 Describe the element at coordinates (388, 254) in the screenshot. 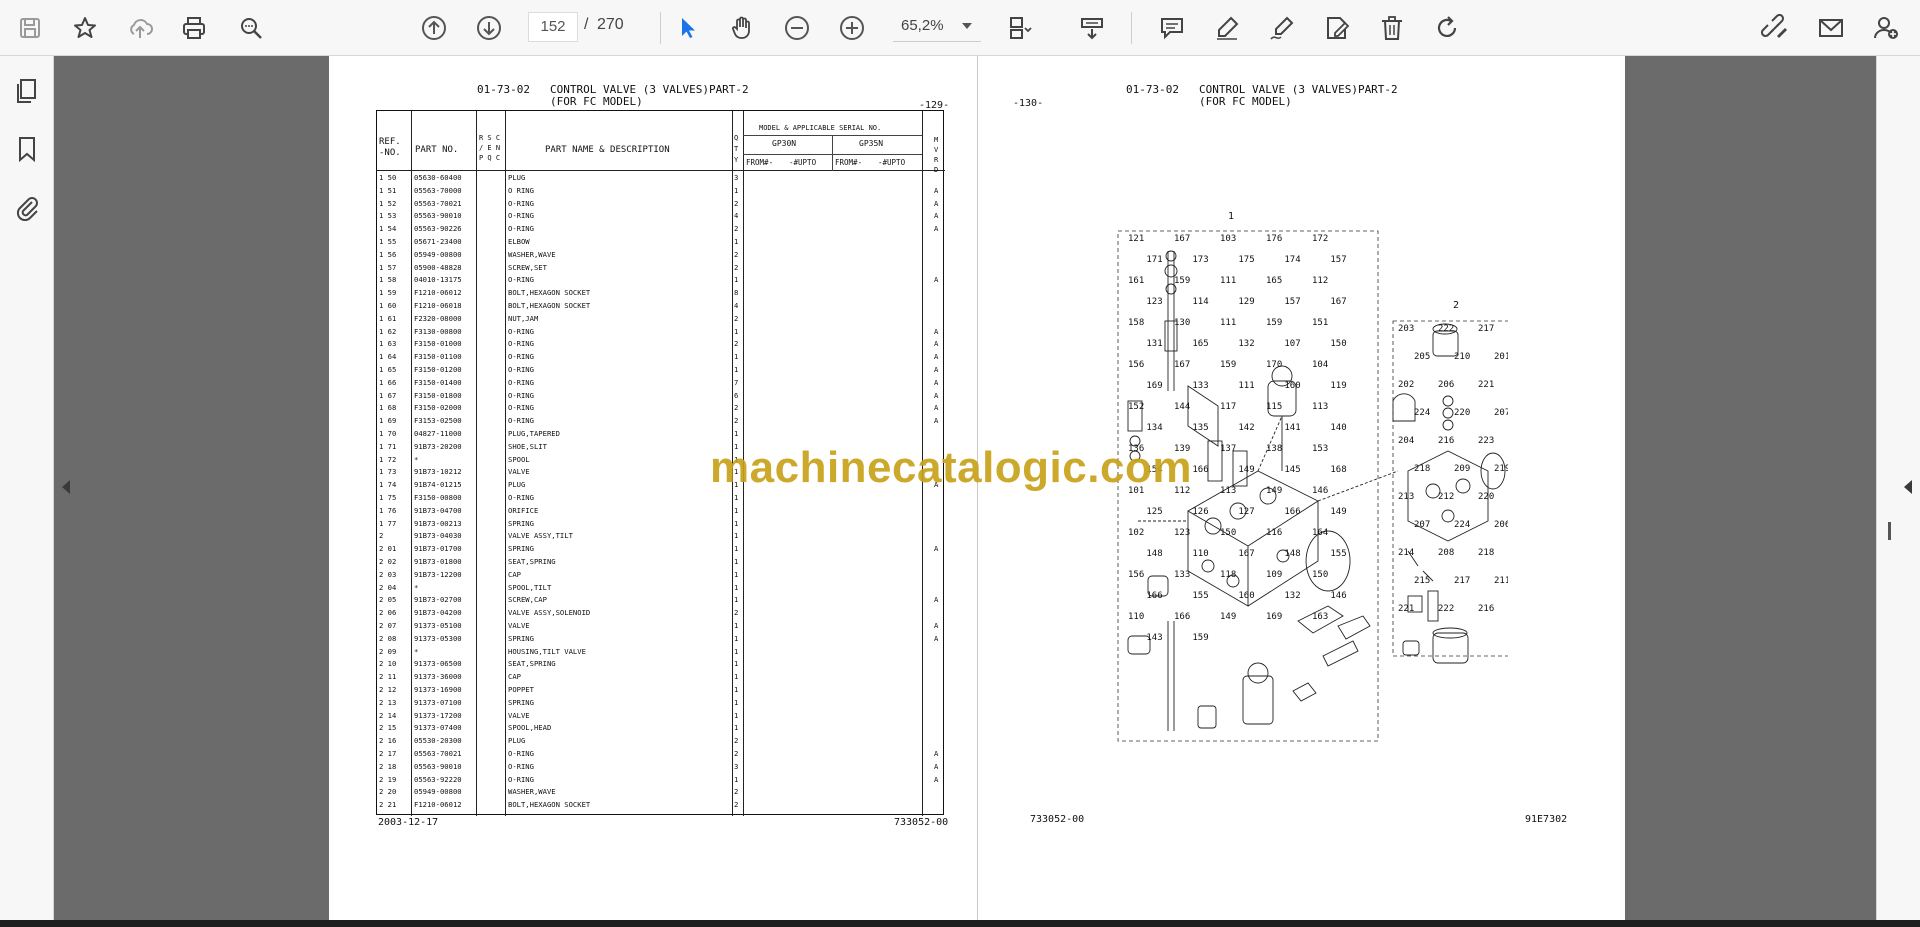

I see `ref-cell: 1 56` at that location.